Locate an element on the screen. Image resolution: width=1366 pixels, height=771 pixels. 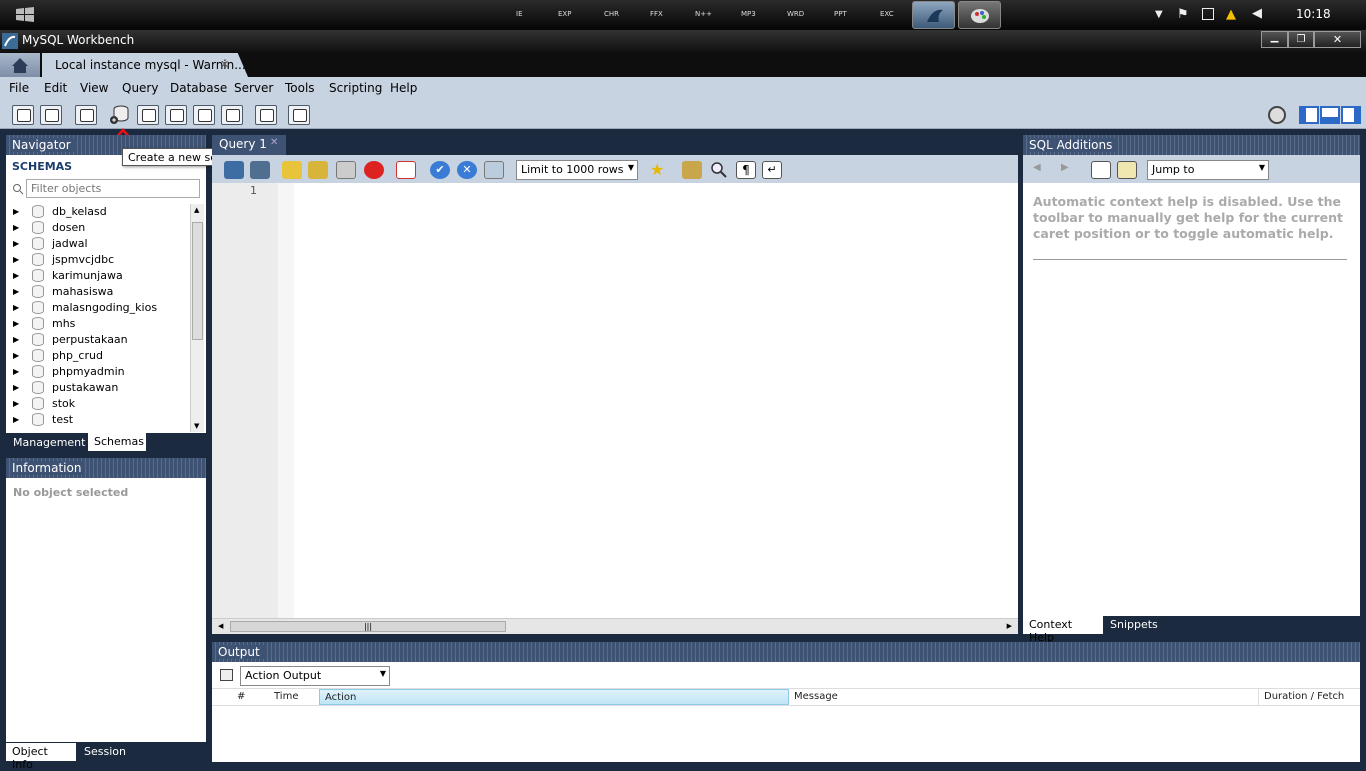
quicklaunch-powerpoint: PPT is located at coordinates (840, 14).